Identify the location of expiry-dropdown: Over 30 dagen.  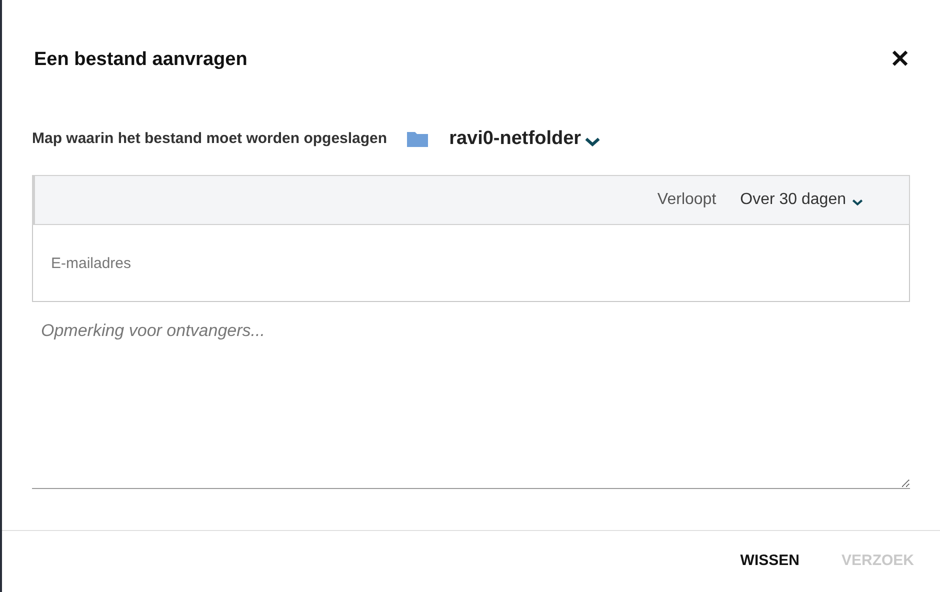
(801, 200).